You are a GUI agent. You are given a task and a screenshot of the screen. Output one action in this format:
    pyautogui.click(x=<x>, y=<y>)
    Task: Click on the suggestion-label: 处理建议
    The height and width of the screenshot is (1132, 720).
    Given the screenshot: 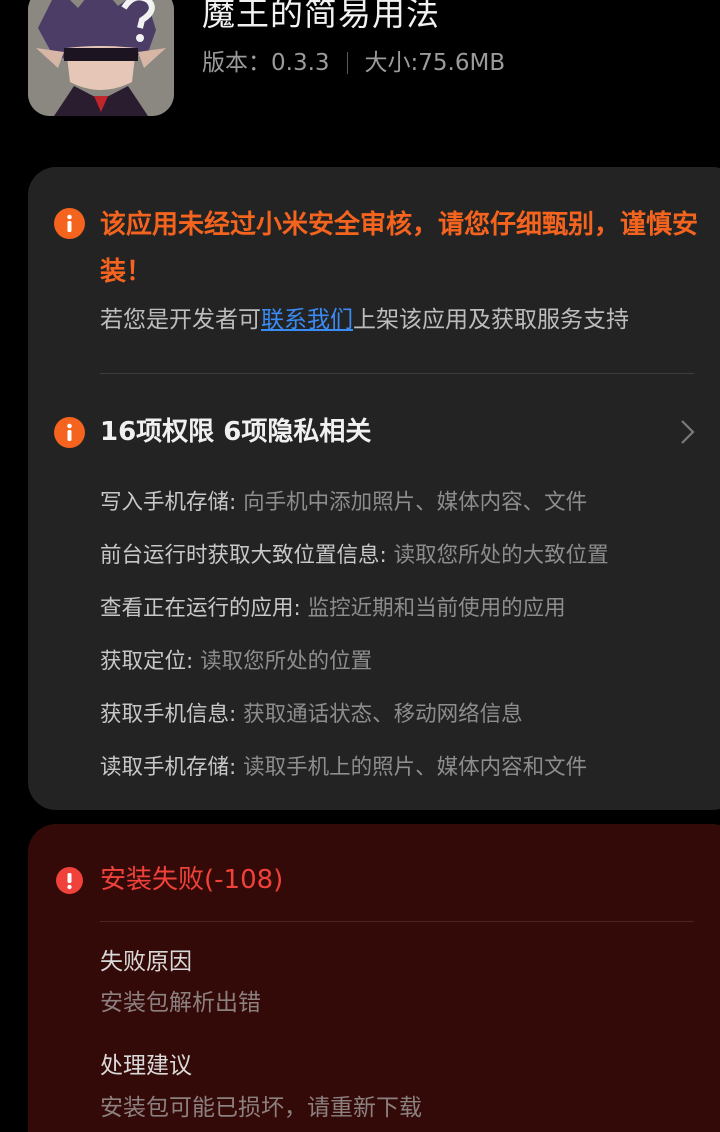 What is the action you would take?
    pyautogui.click(x=146, y=1066)
    